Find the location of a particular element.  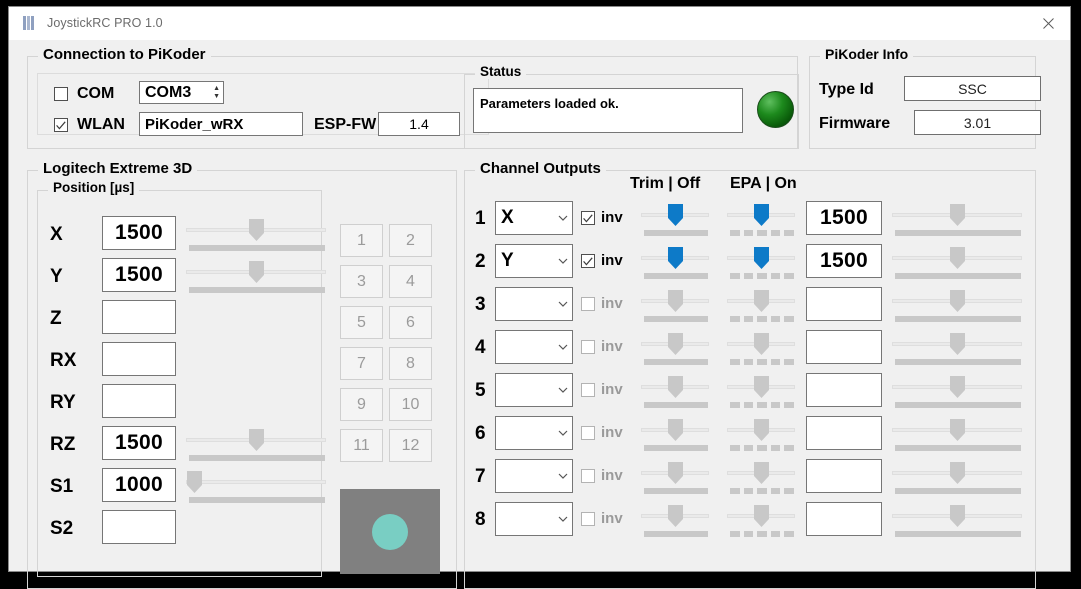

wlan-row: WLAN is located at coordinates (89, 125).